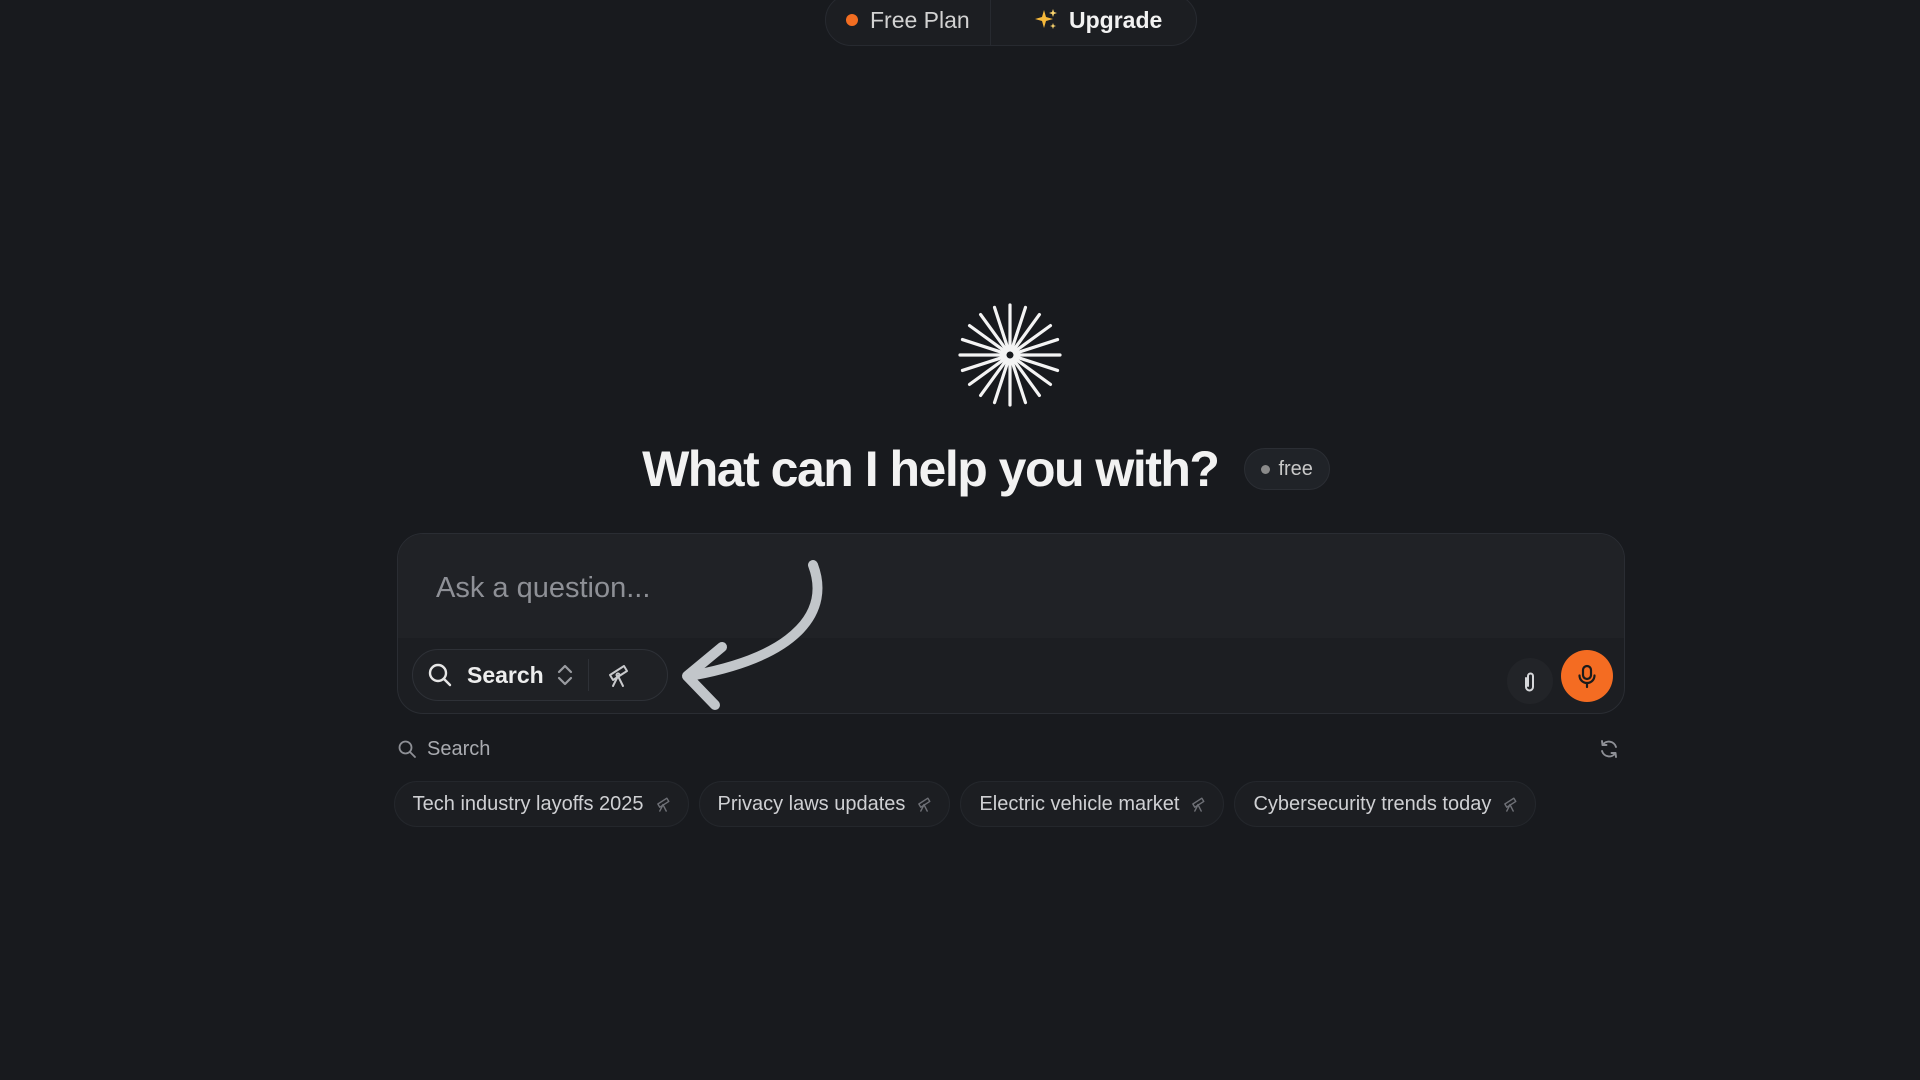 Image resolution: width=1920 pixels, height=1080 pixels. Describe the element at coordinates (505, 674) in the screenshot. I see `search-mode-label: Search` at that location.